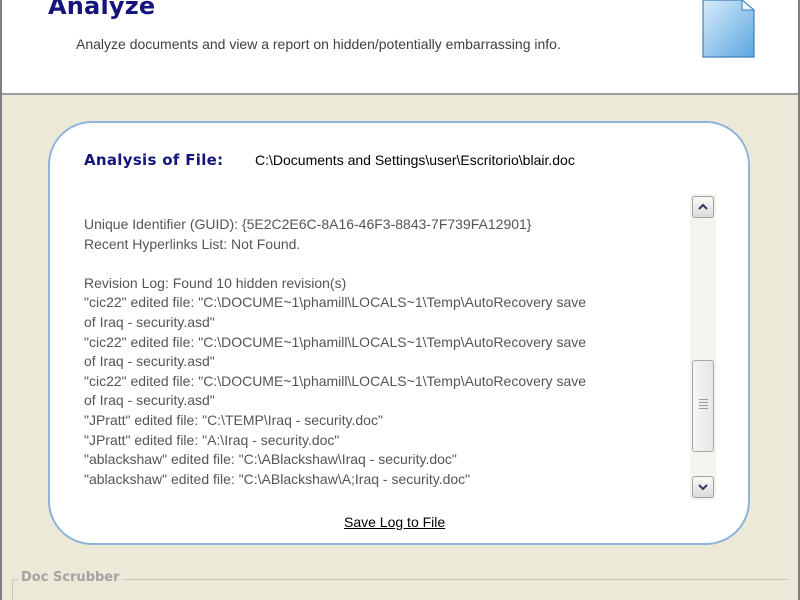 This screenshot has width=800, height=600. I want to click on group-box-border, so click(400, 580).